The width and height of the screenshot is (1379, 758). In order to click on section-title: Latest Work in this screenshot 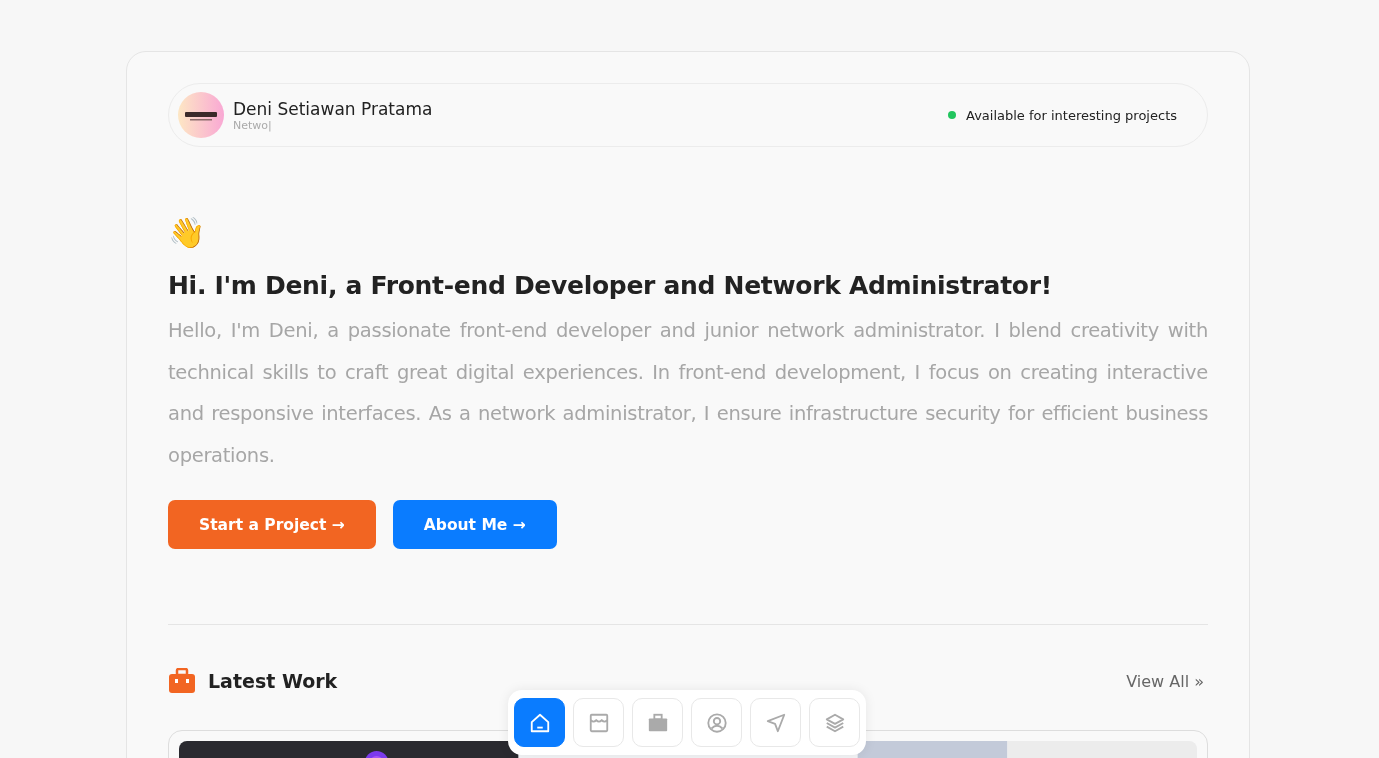, I will do `click(273, 681)`.